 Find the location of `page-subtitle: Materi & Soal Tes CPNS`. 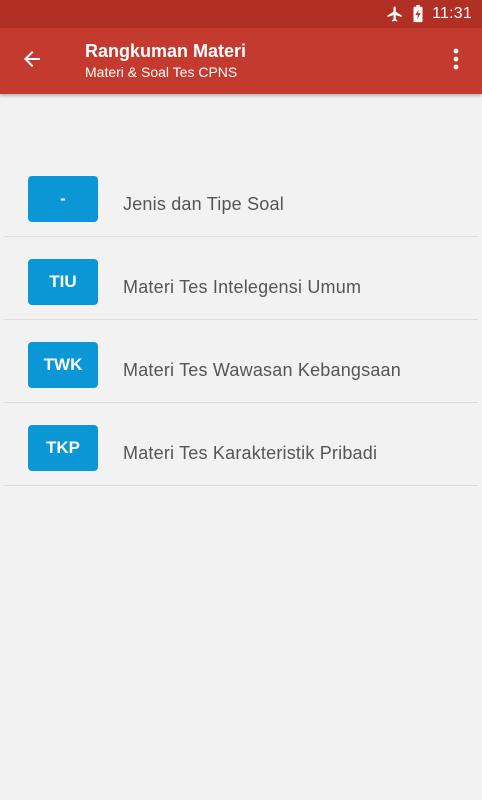

page-subtitle: Materi & Soal Tes CPNS is located at coordinates (161, 72).